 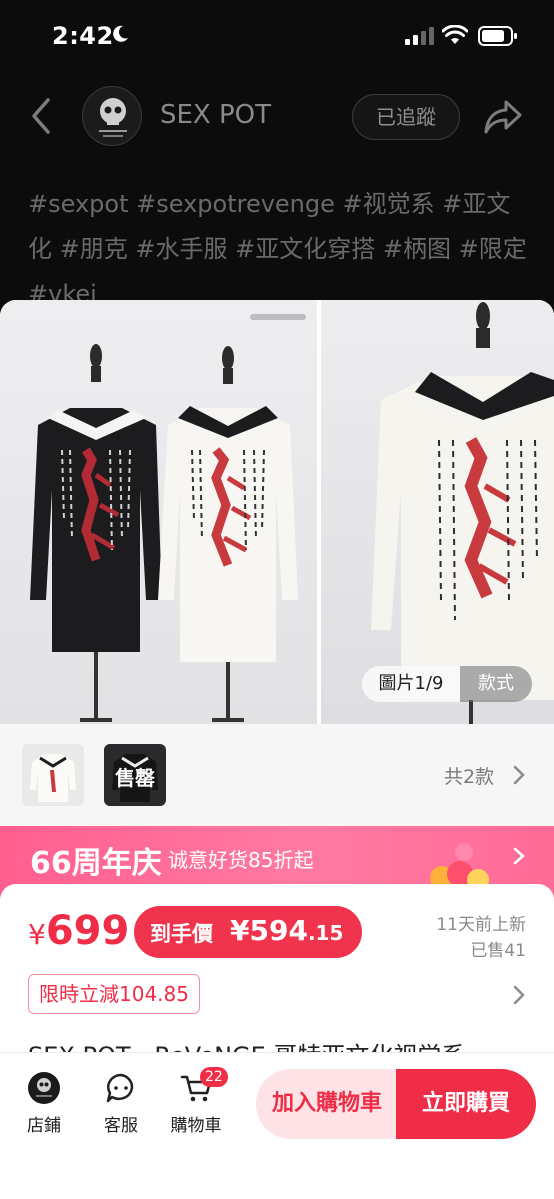 I want to click on promo-text: 诚意好货85折起, so click(x=241, y=860).